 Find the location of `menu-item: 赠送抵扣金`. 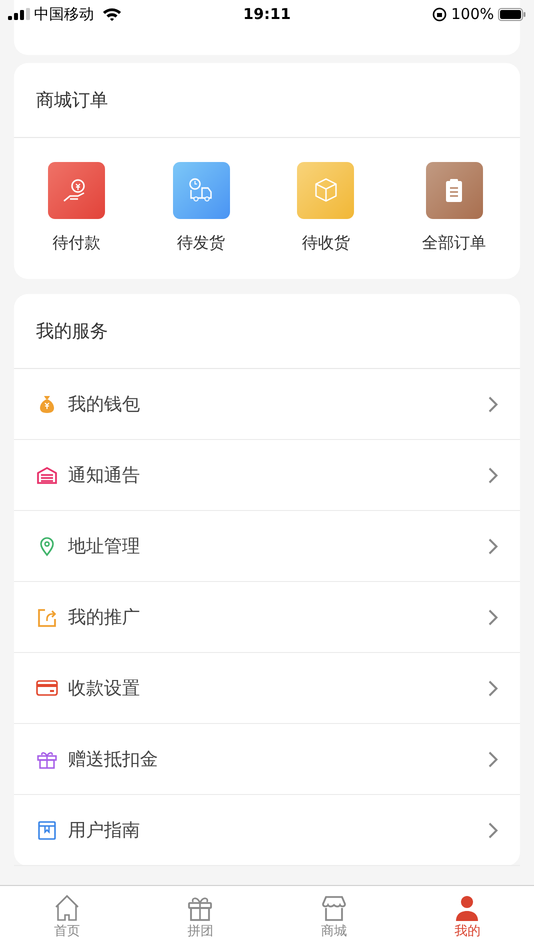

menu-item: 赠送抵扣金 is located at coordinates (267, 759).